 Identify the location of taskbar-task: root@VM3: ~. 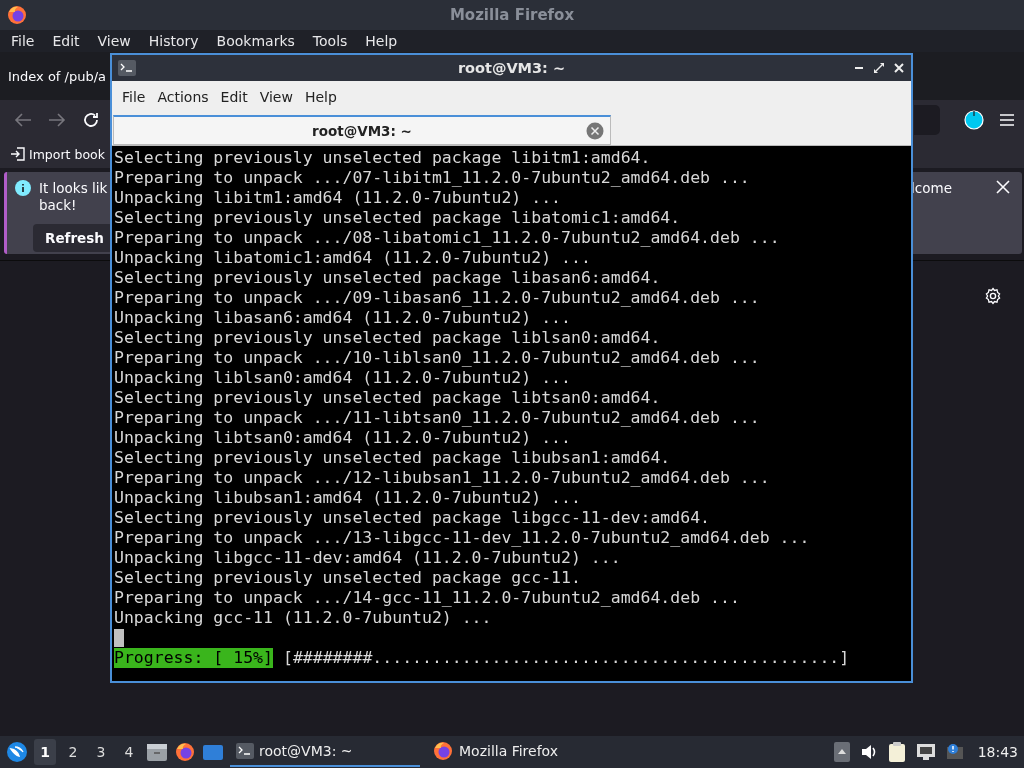
(325, 752).